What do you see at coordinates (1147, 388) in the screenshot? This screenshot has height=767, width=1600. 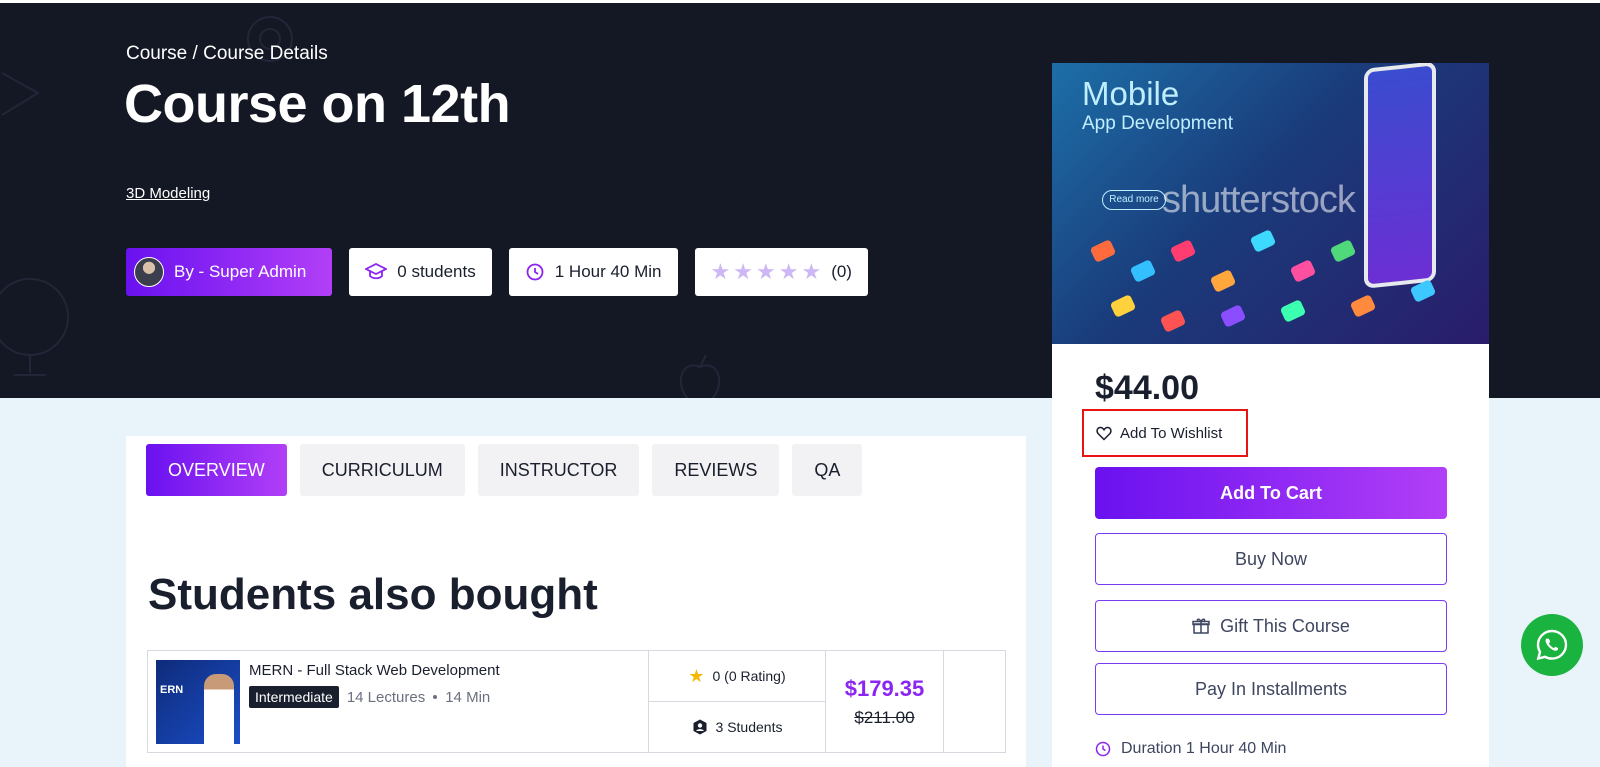 I see `course-price: $44.00` at bounding box center [1147, 388].